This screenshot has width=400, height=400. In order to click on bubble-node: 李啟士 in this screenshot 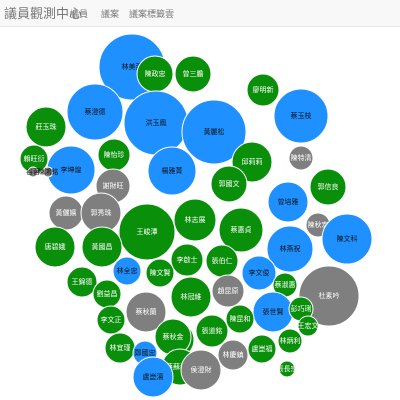, I will do `click(187, 260)`.